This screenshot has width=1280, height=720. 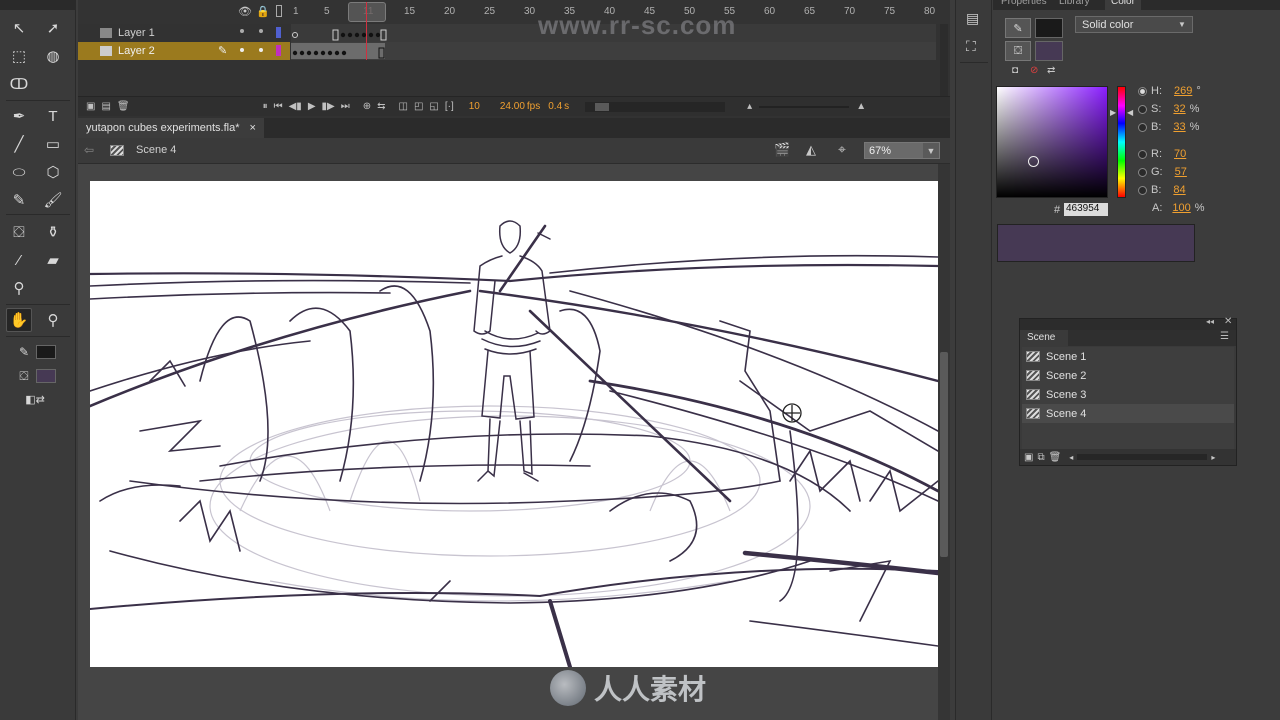 What do you see at coordinates (53, 200) in the screenshot?
I see `brush-tool-icon: 🖌` at bounding box center [53, 200].